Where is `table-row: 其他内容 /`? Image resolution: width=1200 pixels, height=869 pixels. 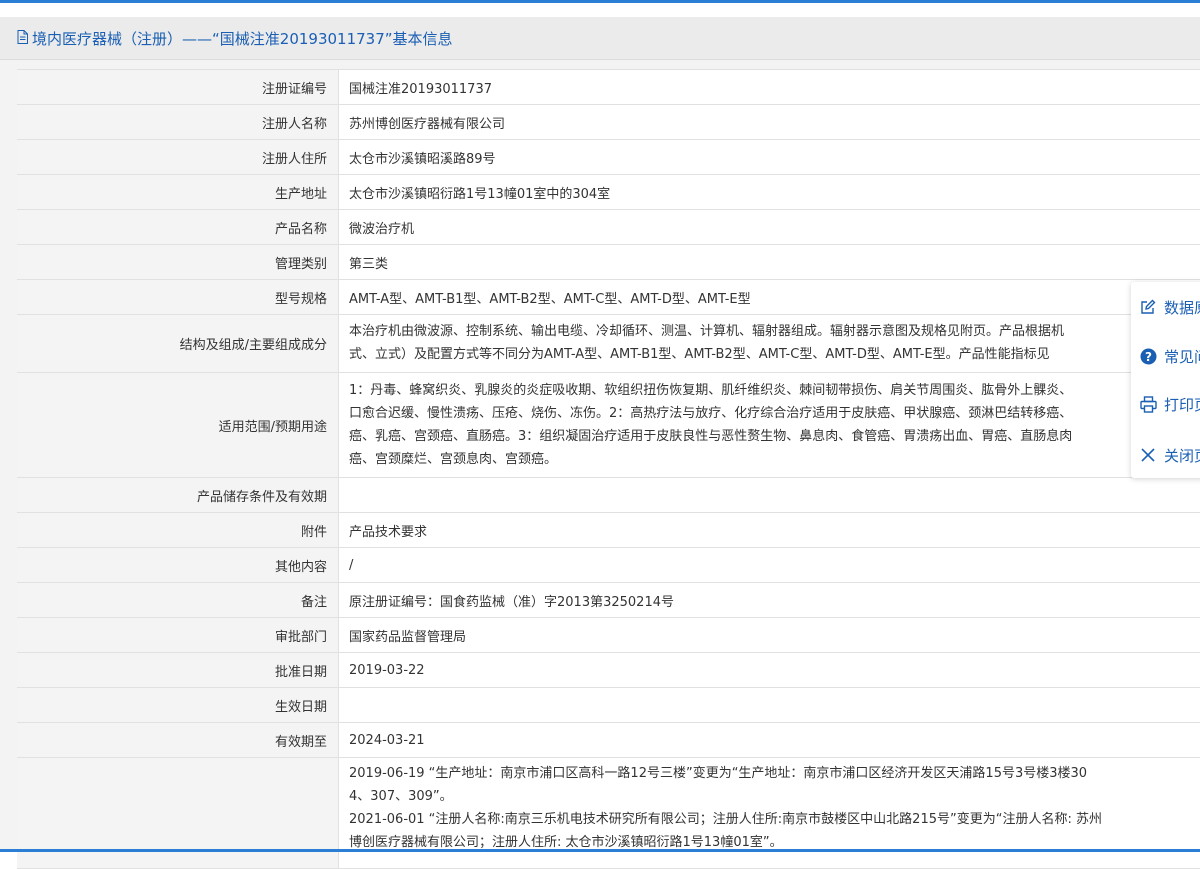
table-row: 其他内容 / is located at coordinates (608, 565).